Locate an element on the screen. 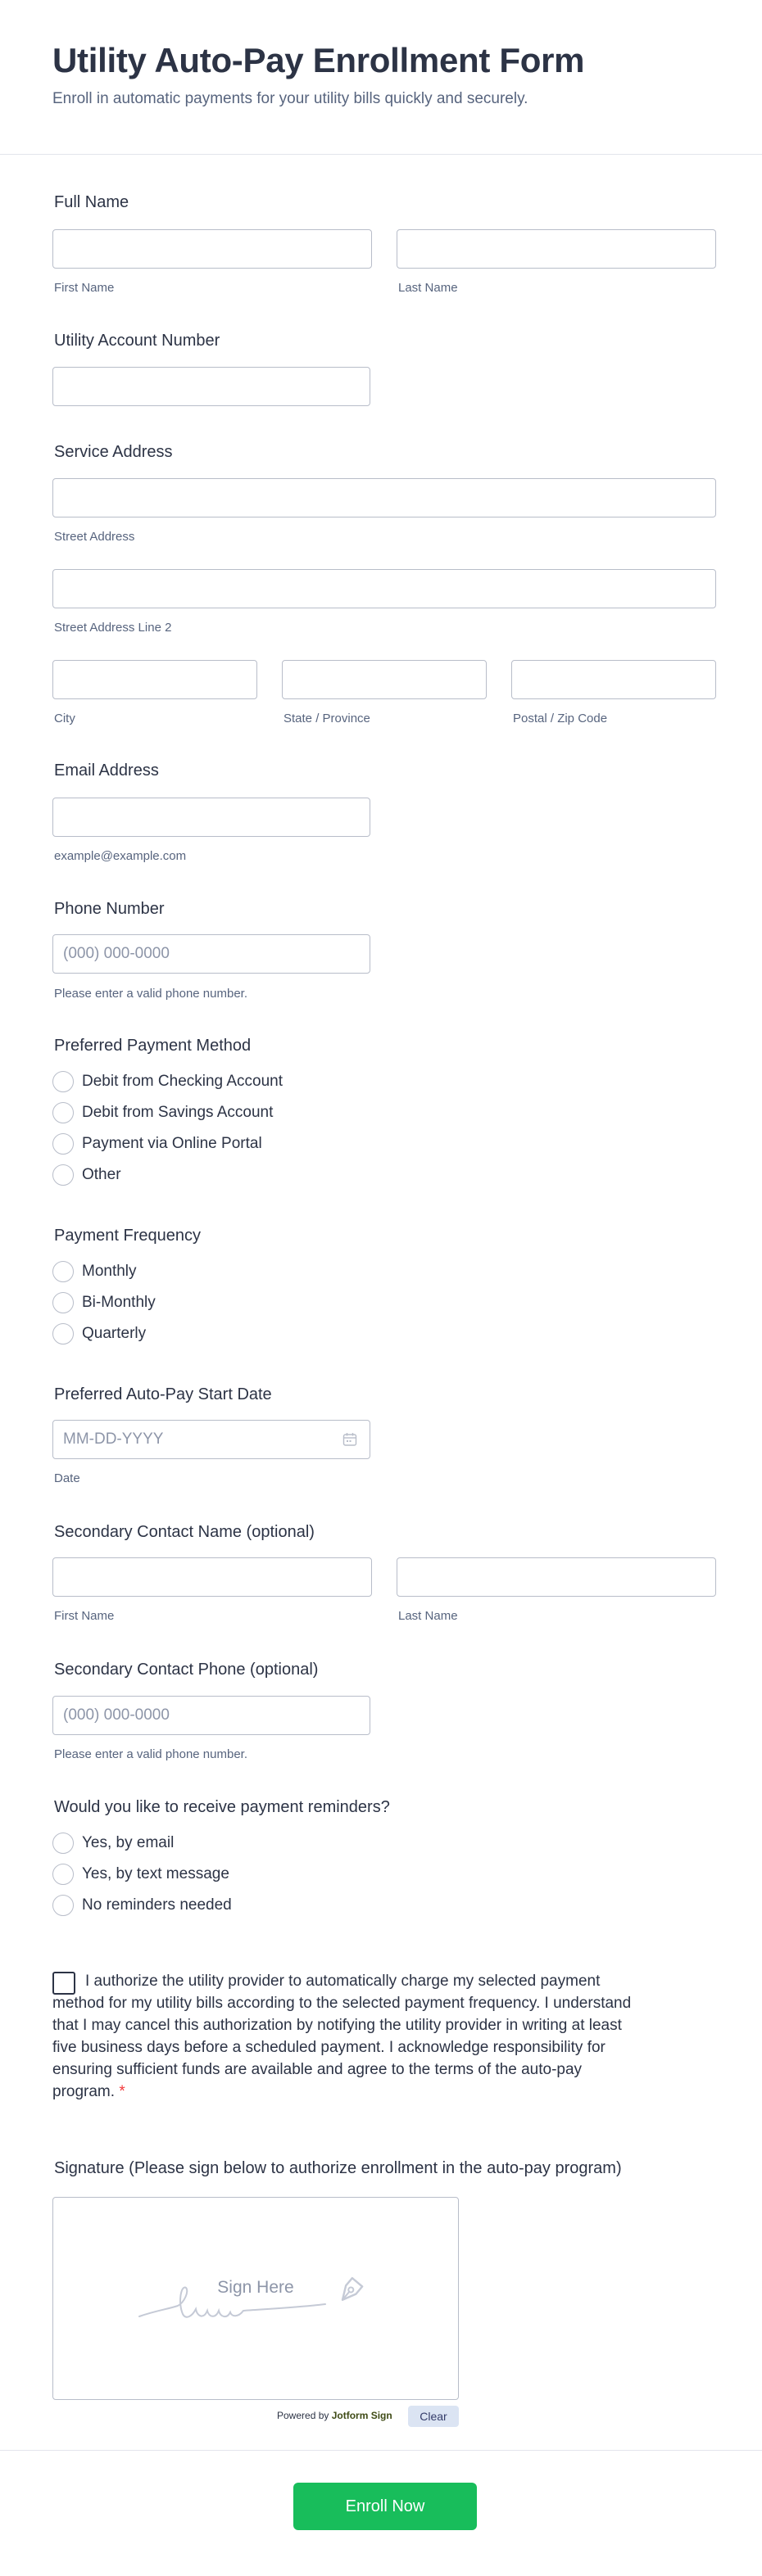 This screenshot has height=2576, width=762. secondary-phone-input is located at coordinates (211, 1715).